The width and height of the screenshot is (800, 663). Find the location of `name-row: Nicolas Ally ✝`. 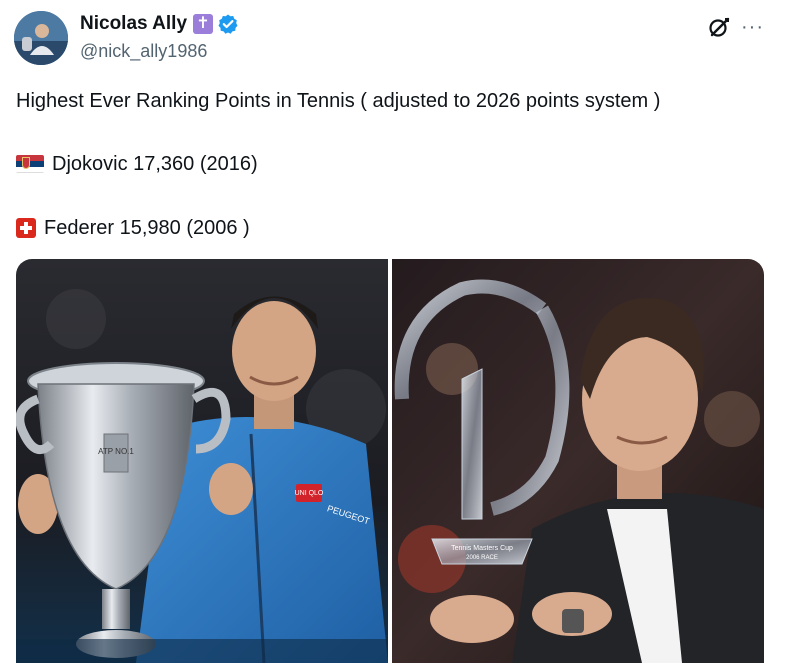

name-row: Nicolas Ally ✝ is located at coordinates (159, 24).